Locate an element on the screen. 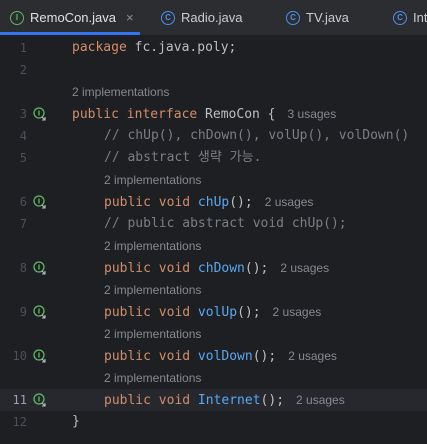 The image size is (427, 444). tab-label: TV.java is located at coordinates (327, 17).